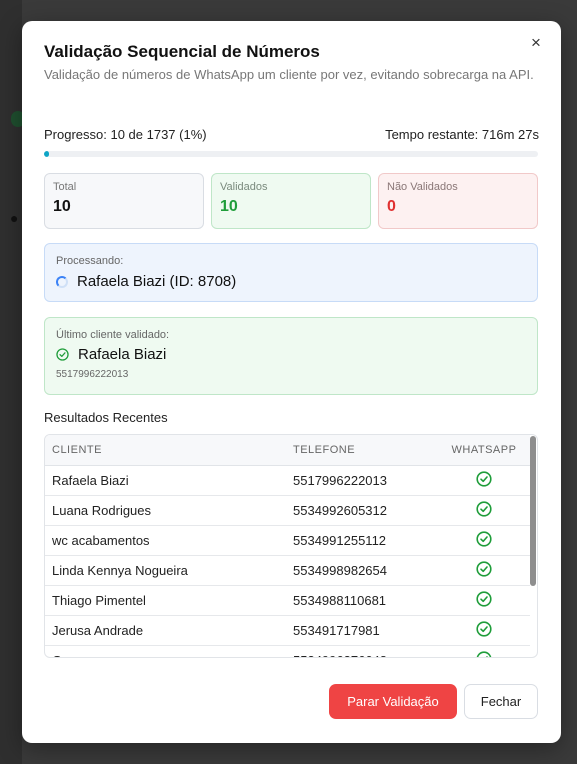  Describe the element at coordinates (362, 570) in the screenshot. I see `cell-phone: 5534998982654` at that location.